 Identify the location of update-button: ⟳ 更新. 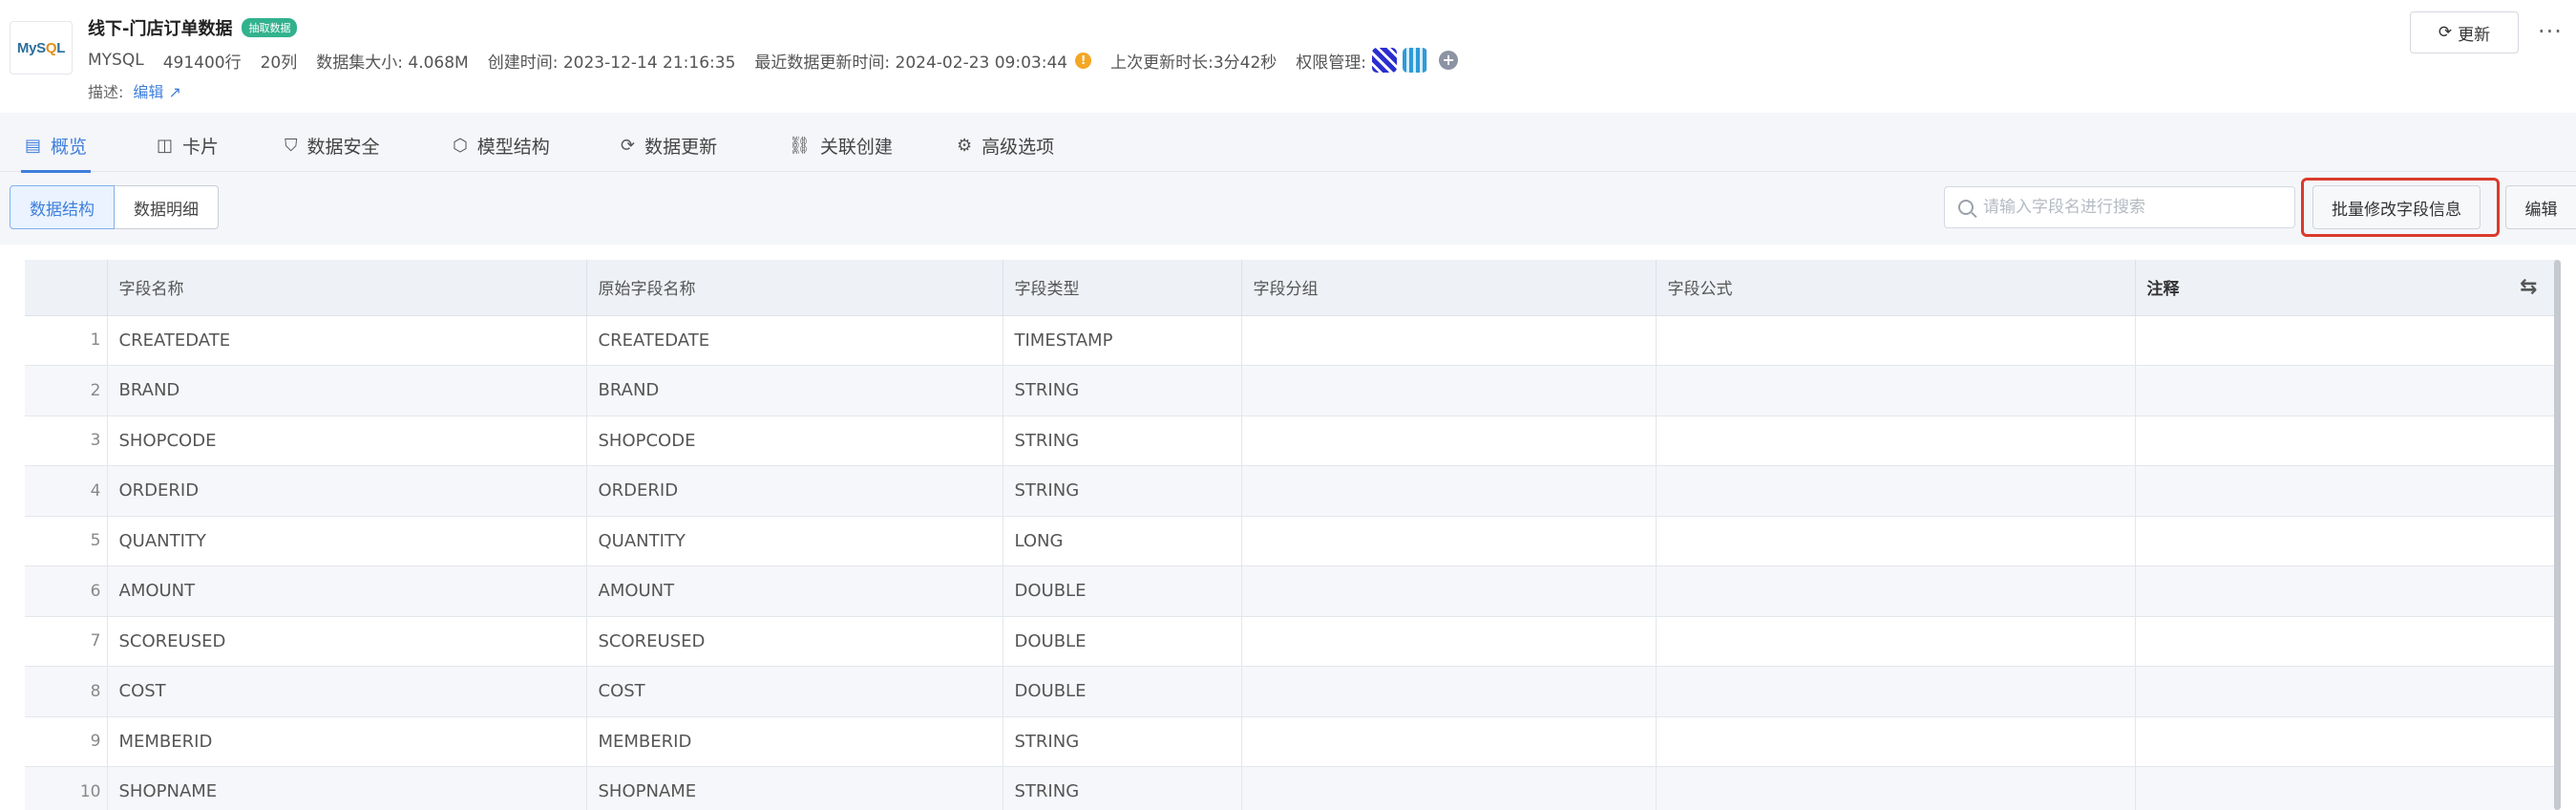
(2464, 32).